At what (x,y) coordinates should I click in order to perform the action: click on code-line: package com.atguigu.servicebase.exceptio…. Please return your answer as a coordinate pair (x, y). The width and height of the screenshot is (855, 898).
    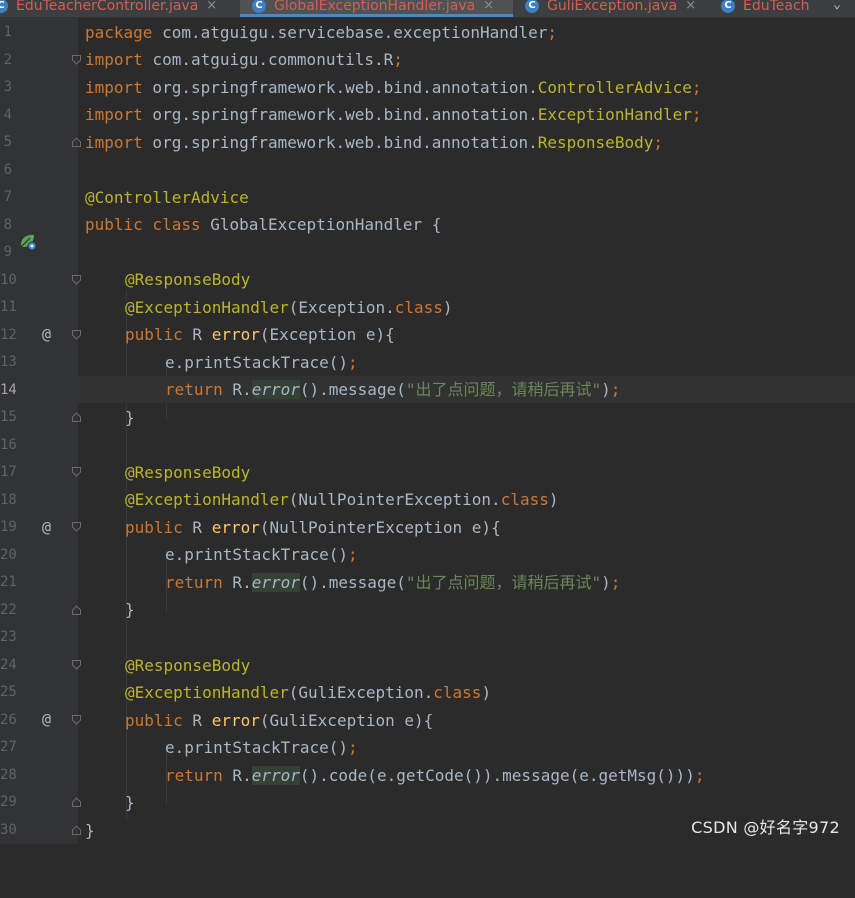
    Looking at the image, I should click on (321, 32).